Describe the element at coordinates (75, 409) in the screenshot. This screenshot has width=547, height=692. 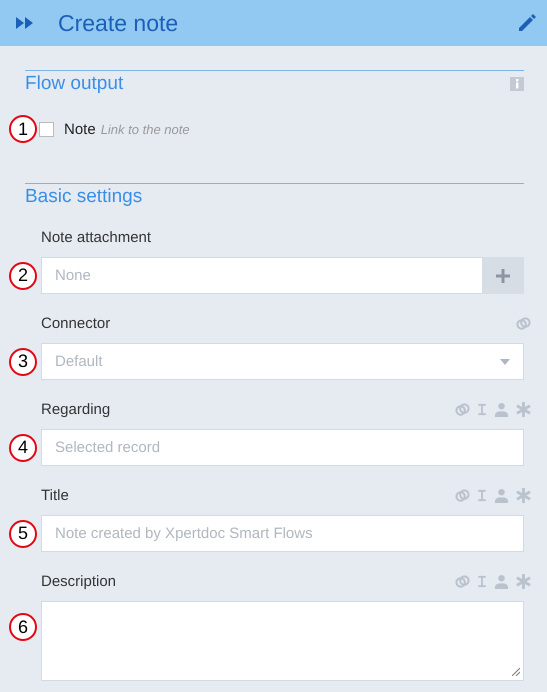
I see `field-label: Regarding` at that location.